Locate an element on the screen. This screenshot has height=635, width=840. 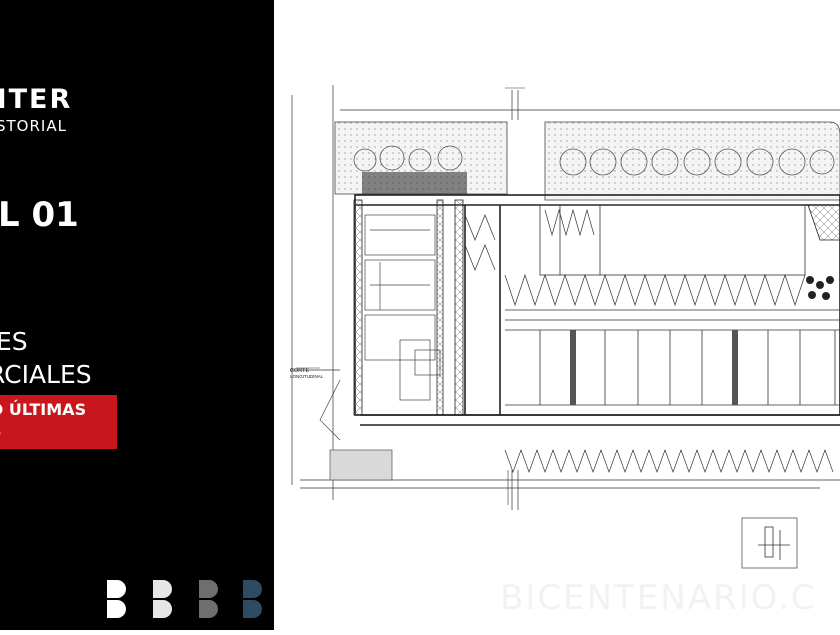
watermark: BICENTENARIO.C is located at coordinates (658, 598).